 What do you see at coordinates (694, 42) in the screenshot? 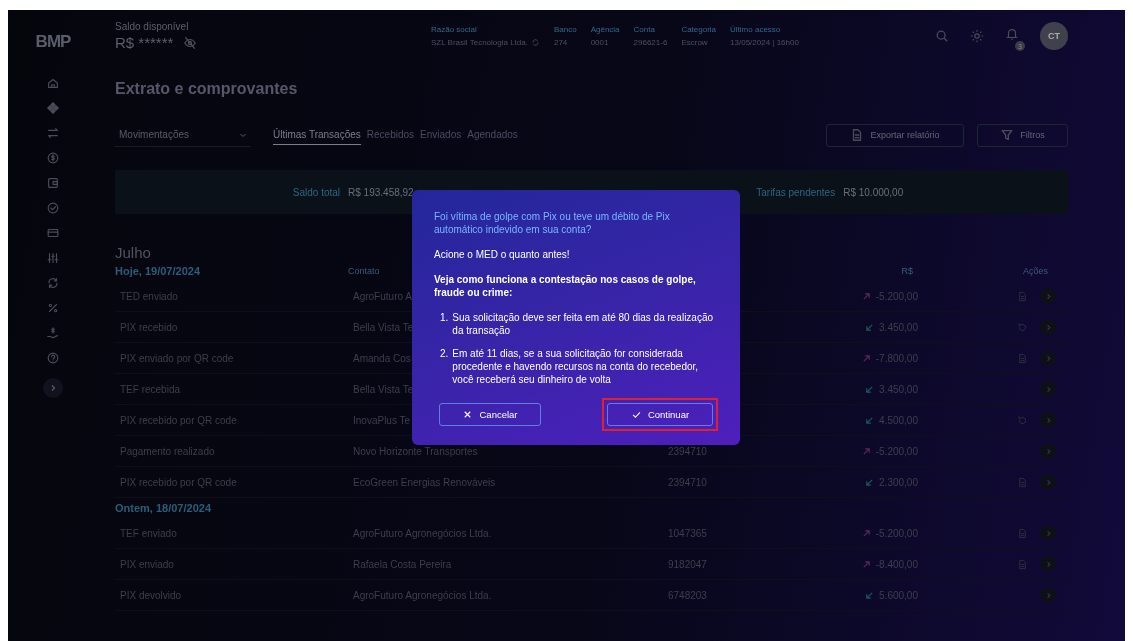
I see `account-value: Escrow` at bounding box center [694, 42].